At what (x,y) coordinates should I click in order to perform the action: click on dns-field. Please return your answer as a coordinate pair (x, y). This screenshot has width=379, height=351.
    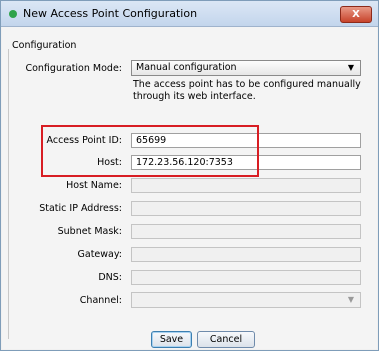
    Looking at the image, I should click on (246, 277).